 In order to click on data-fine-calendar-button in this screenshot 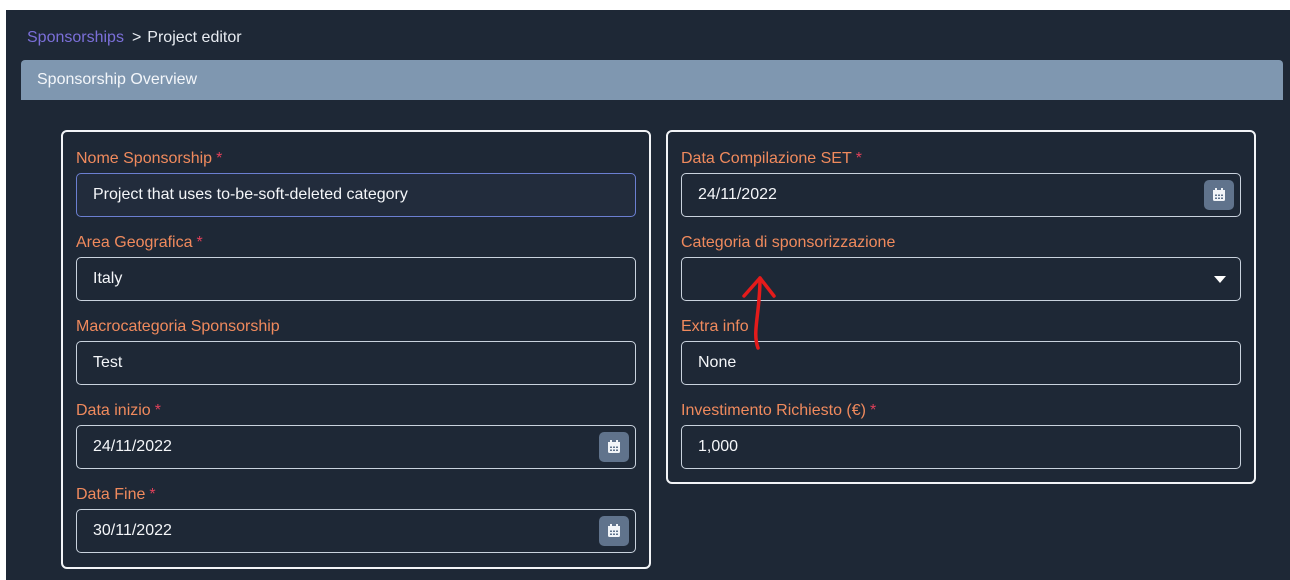, I will do `click(614, 531)`.